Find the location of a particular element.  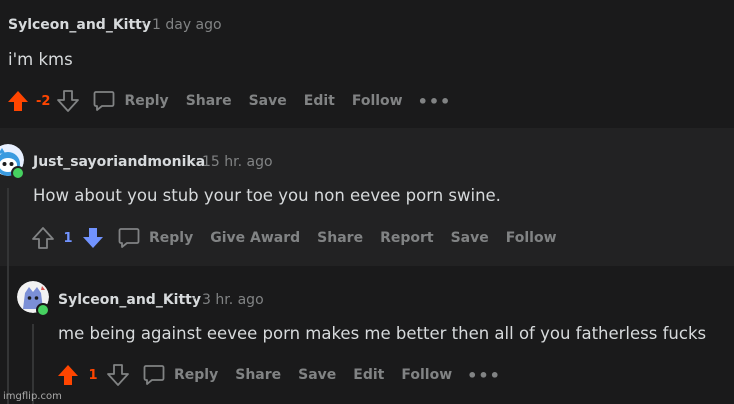

report-button: Report is located at coordinates (407, 238).